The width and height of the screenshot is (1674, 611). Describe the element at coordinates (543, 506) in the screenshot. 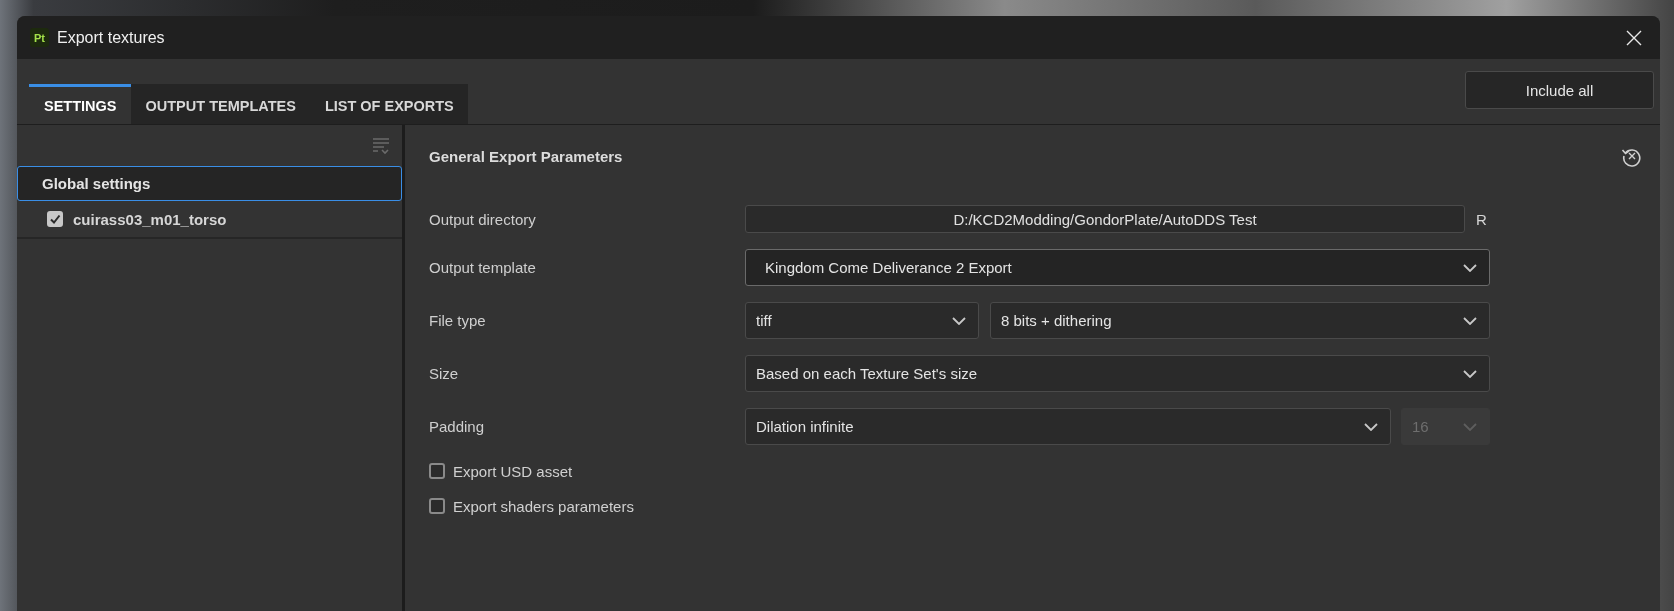

I see `checkbox-label: Export shaders parameters` at that location.